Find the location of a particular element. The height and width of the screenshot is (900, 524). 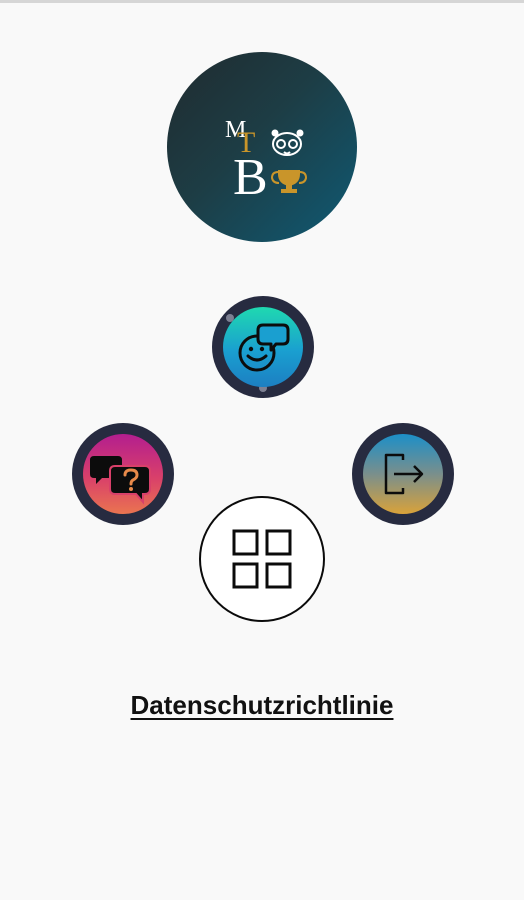

faq-button-face is located at coordinates (123, 474).